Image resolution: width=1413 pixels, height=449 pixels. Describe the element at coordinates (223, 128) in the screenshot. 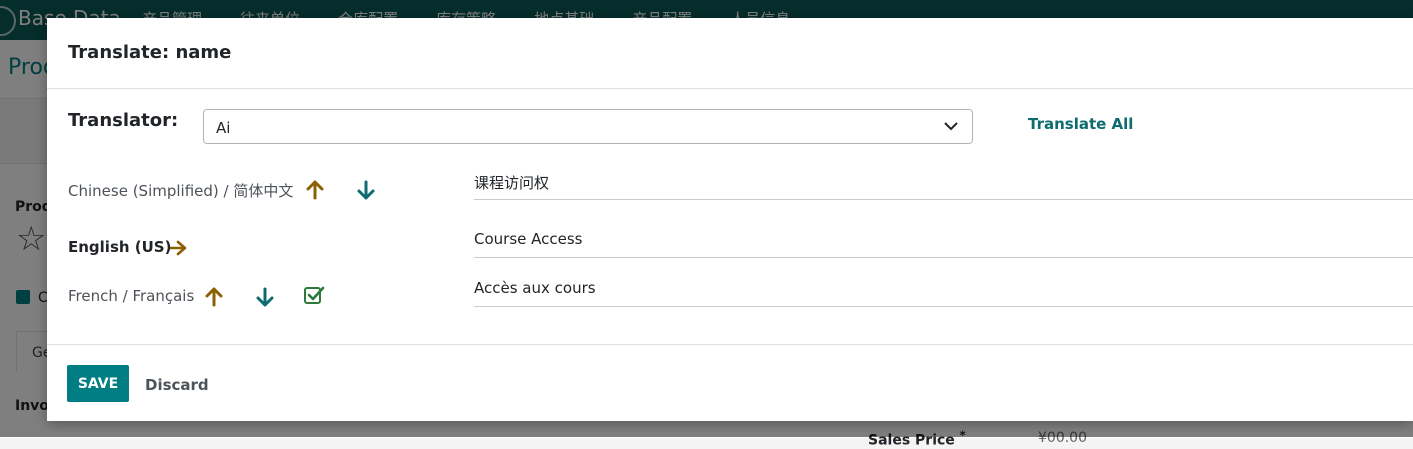

I see `translator-value: Ai` at that location.